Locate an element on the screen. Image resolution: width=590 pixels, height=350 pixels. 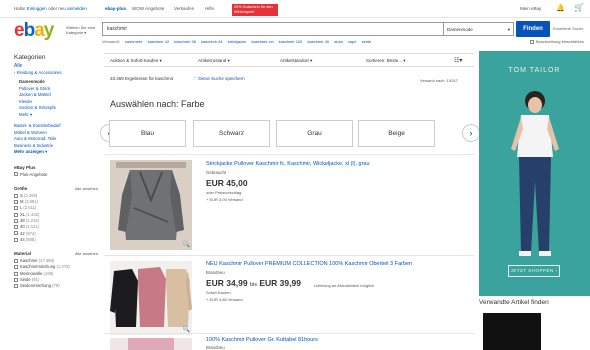
related-term: cape is located at coordinates (352, 41).